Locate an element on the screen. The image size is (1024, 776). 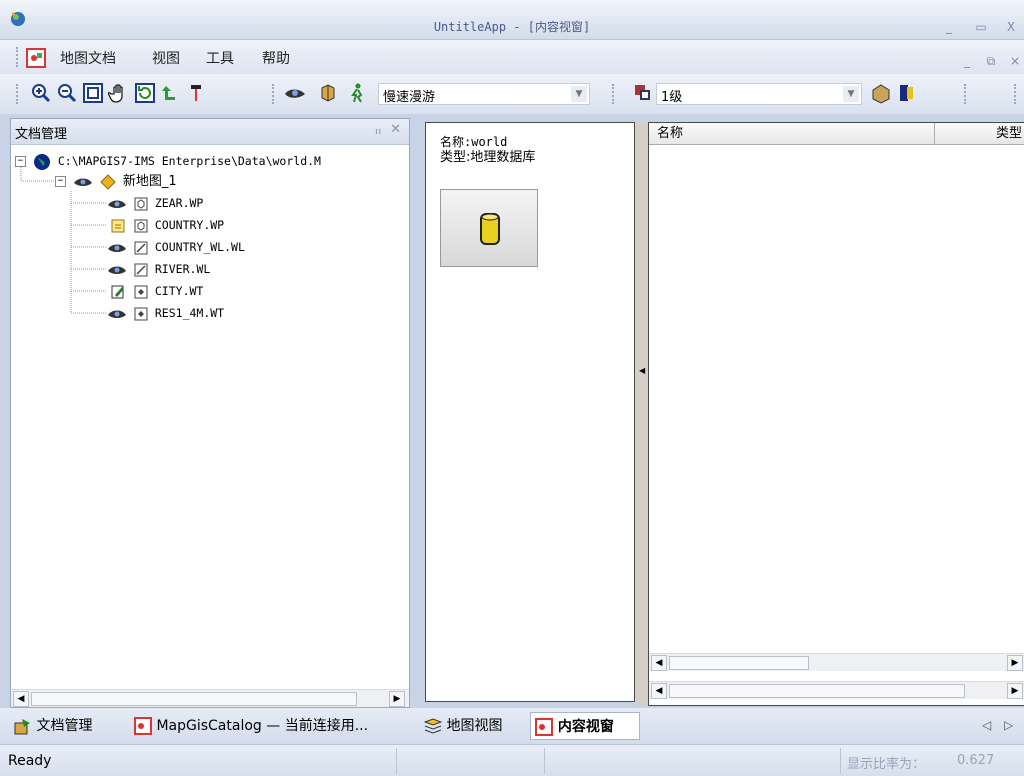
mdi-close-button: × is located at coordinates (1015, 61).